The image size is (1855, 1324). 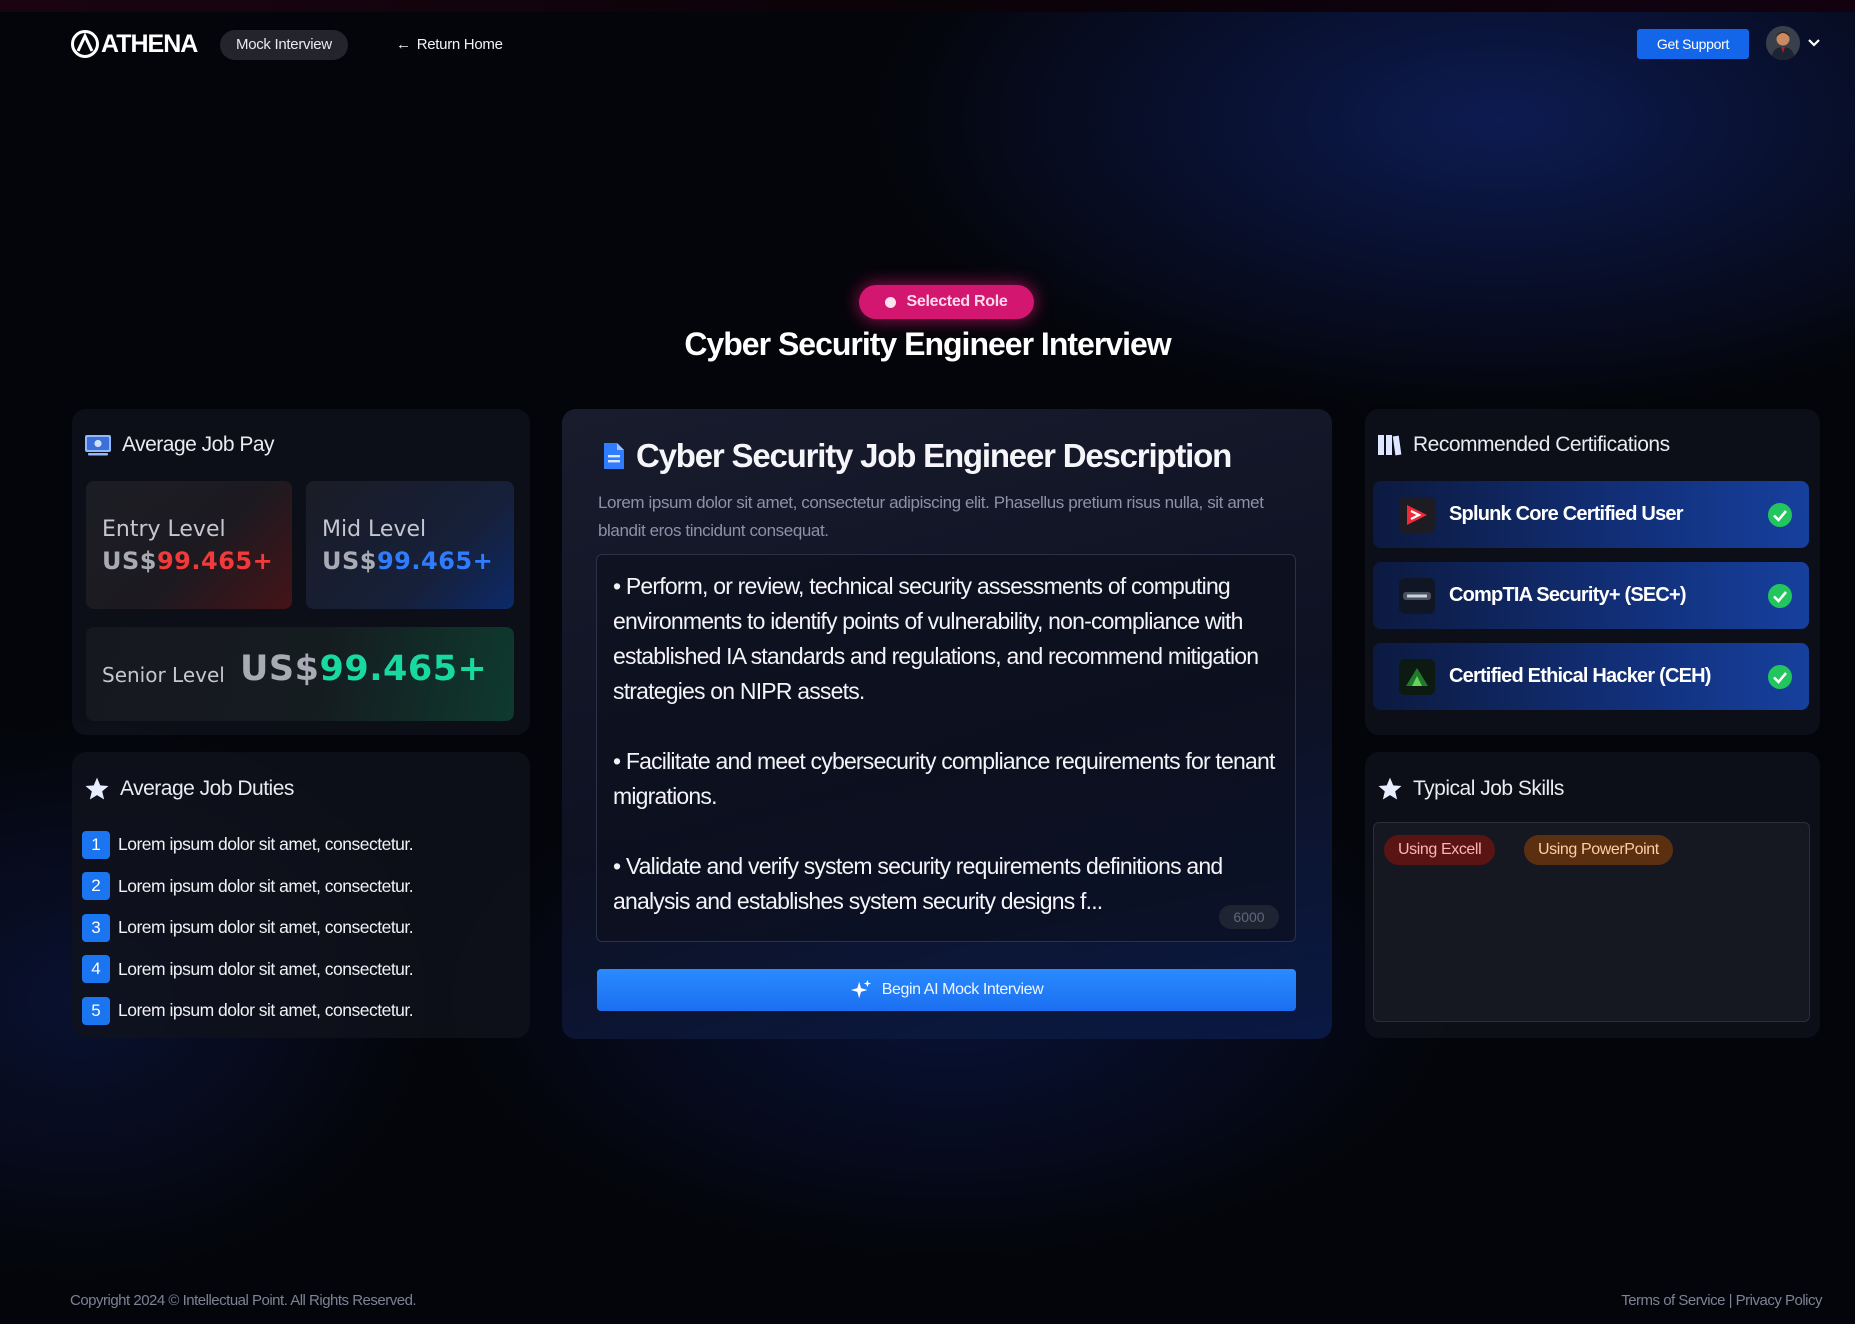 I want to click on cert-name: CompTIA Security+ (SEC+), so click(x=1568, y=595).